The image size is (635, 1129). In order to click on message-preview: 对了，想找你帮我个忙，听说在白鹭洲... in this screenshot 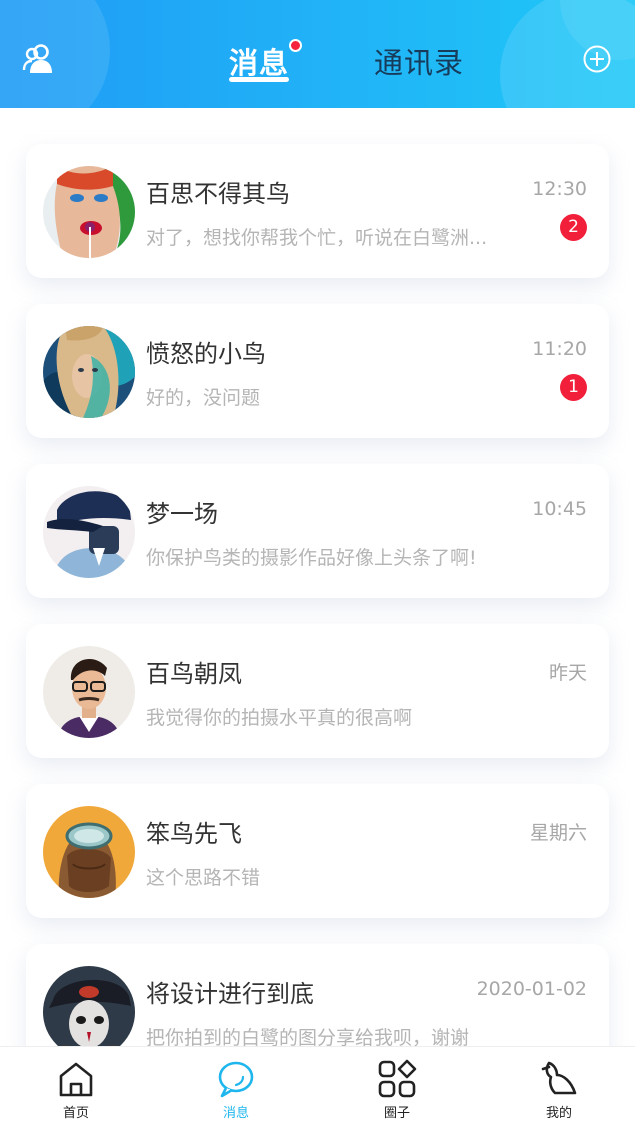, I will do `click(317, 238)`.